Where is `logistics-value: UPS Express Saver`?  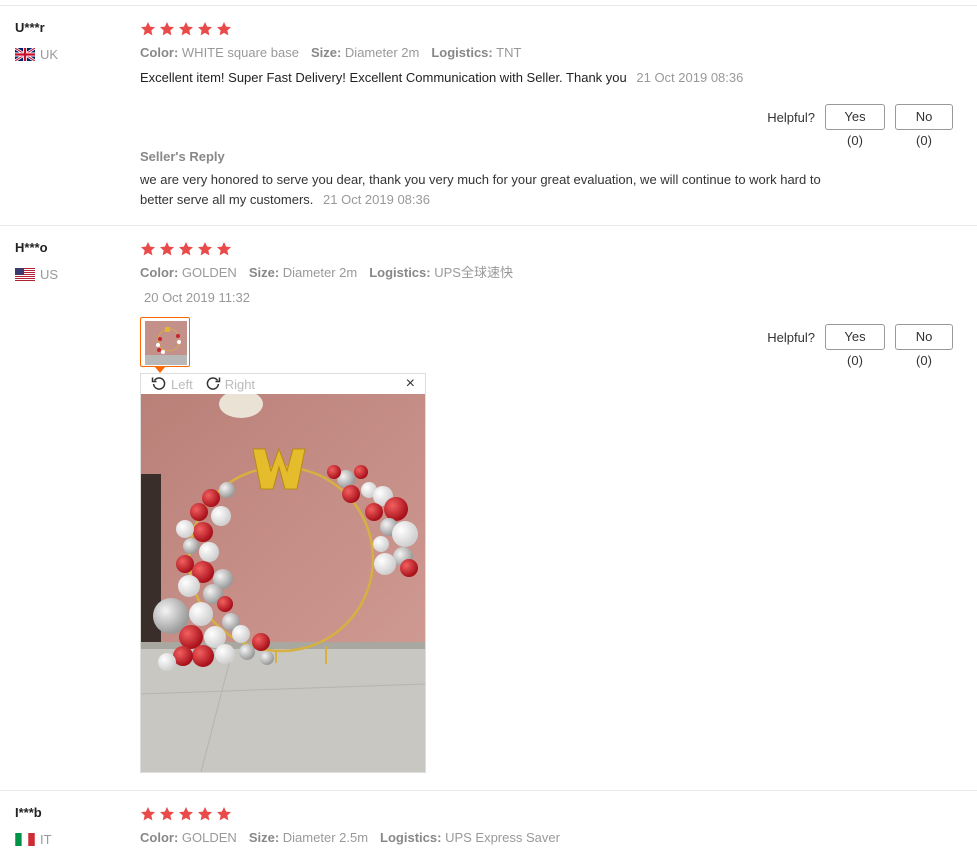
logistics-value: UPS Express Saver is located at coordinates (502, 837).